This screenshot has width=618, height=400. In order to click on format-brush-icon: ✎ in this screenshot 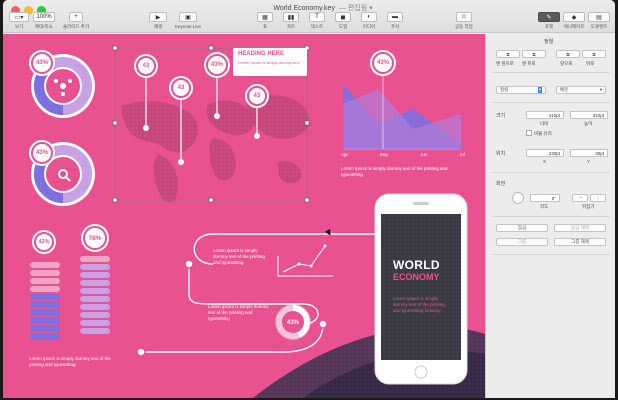, I will do `click(549, 17)`.